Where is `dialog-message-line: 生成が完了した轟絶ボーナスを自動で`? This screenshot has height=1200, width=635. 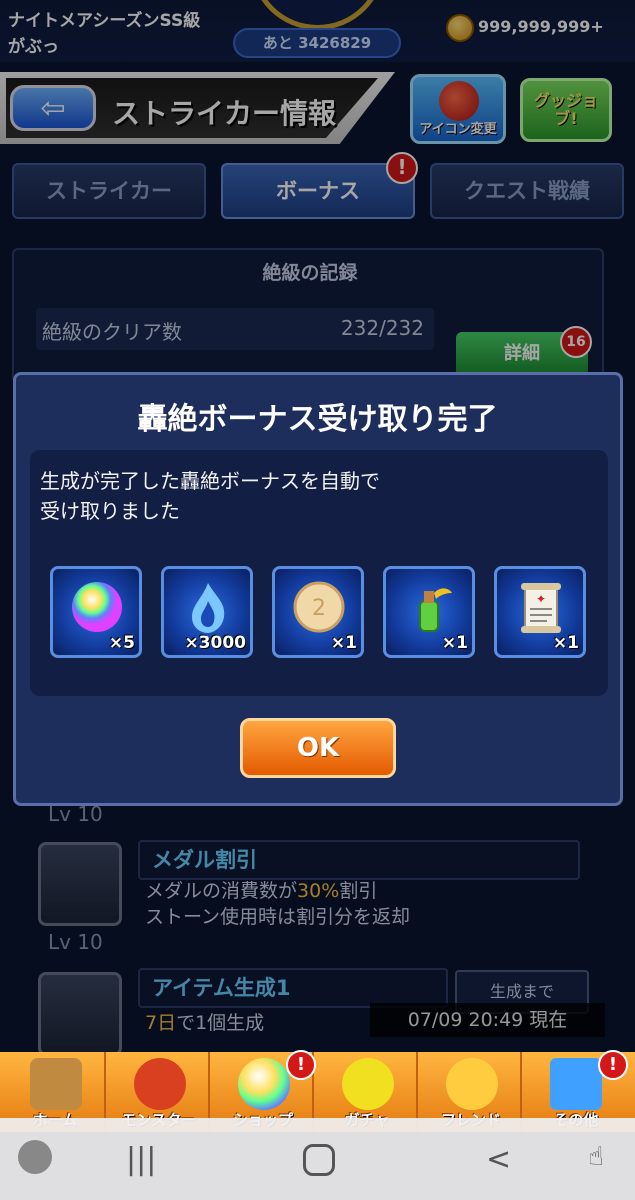 dialog-message-line: 生成が完了した轟絶ボーナスを自動で is located at coordinates (210, 481).